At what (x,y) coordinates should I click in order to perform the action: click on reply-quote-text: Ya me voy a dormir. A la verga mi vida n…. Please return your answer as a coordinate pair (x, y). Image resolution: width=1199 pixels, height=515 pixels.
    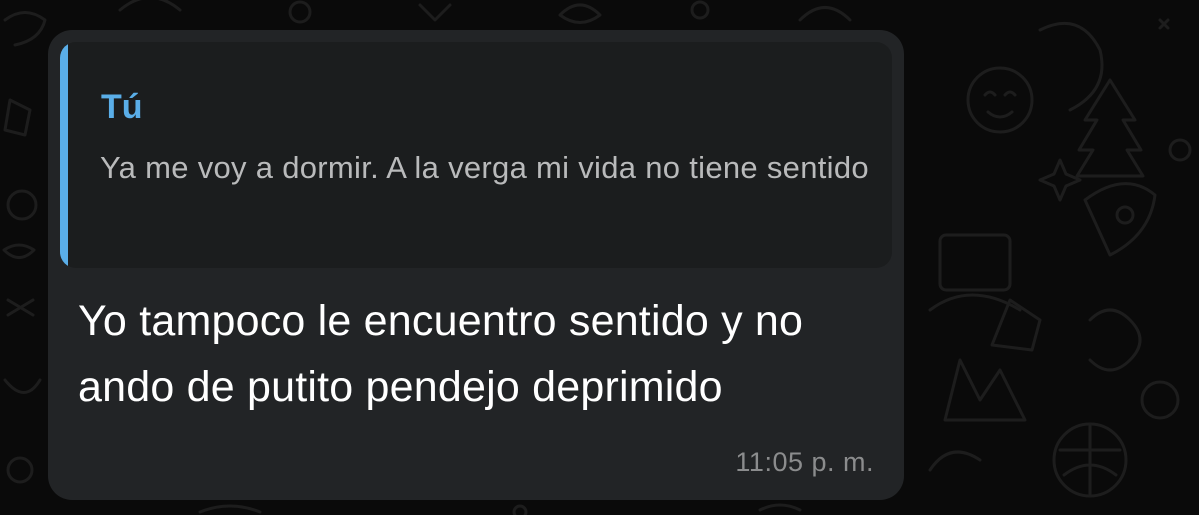
    Looking at the image, I should click on (484, 167).